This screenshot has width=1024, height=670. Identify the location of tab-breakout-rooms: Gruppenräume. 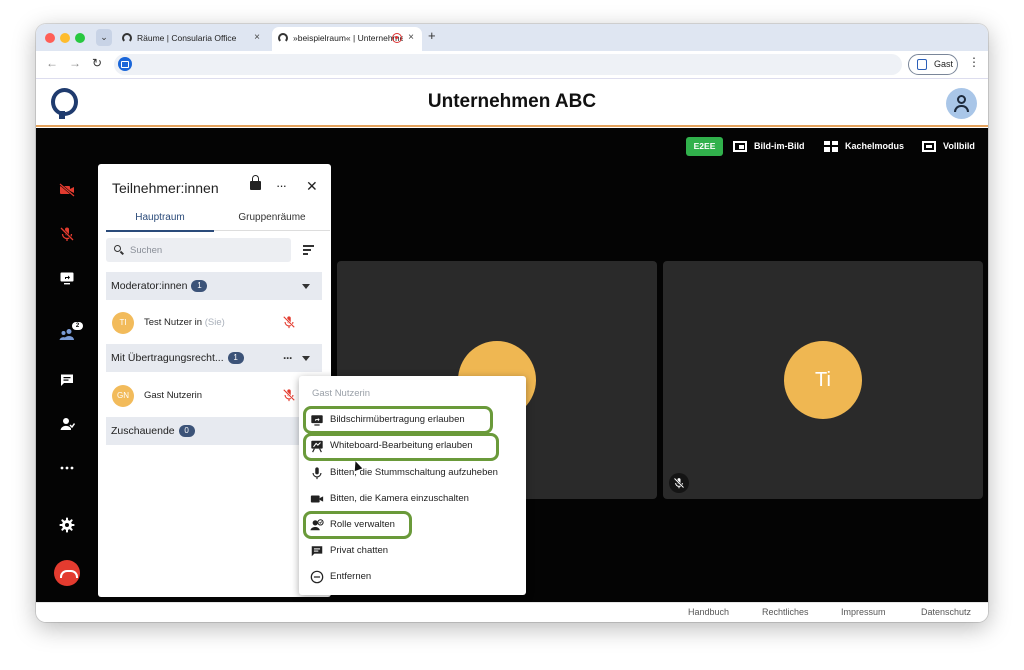
(272, 221).